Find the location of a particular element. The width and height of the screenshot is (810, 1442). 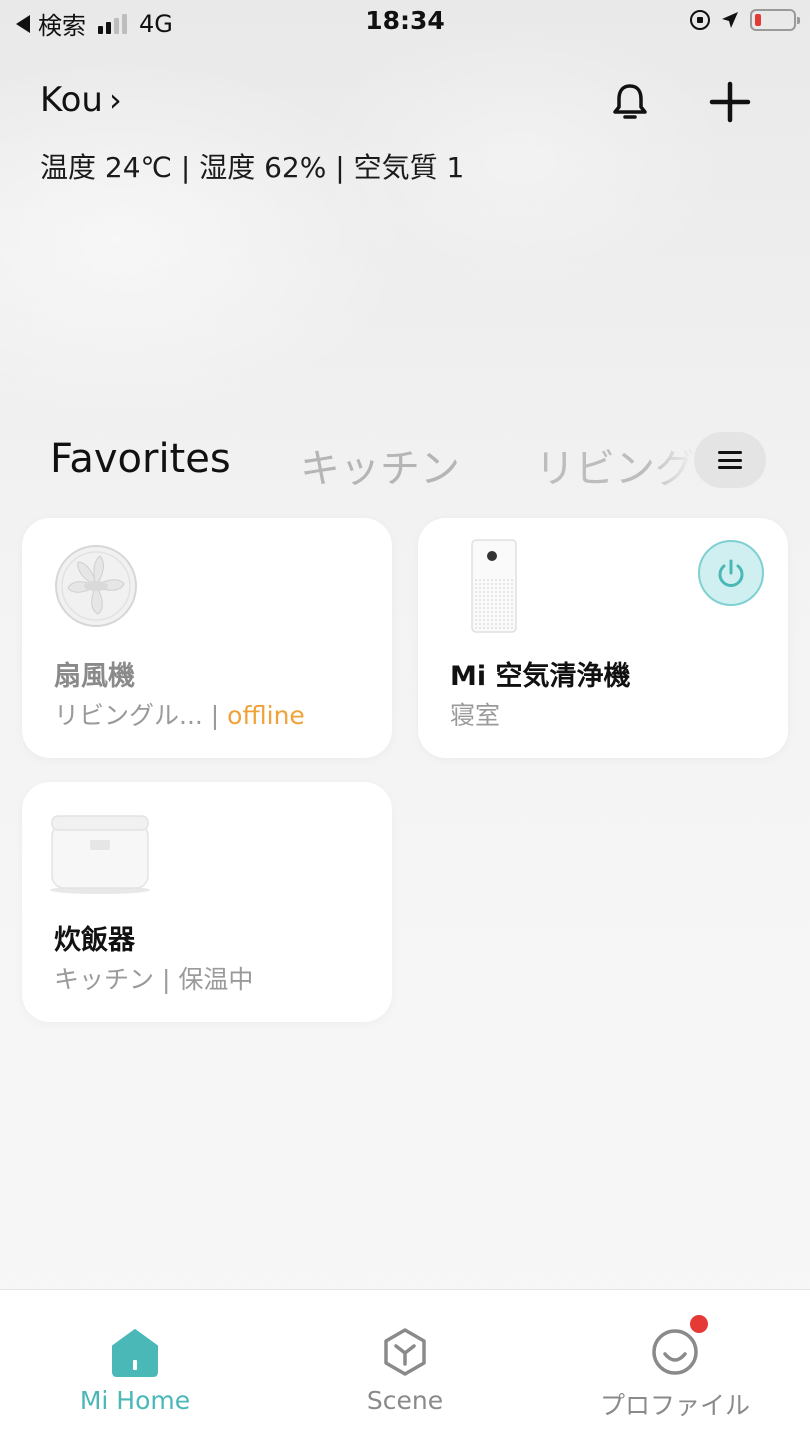

device-room: 寝室 is located at coordinates (475, 715).